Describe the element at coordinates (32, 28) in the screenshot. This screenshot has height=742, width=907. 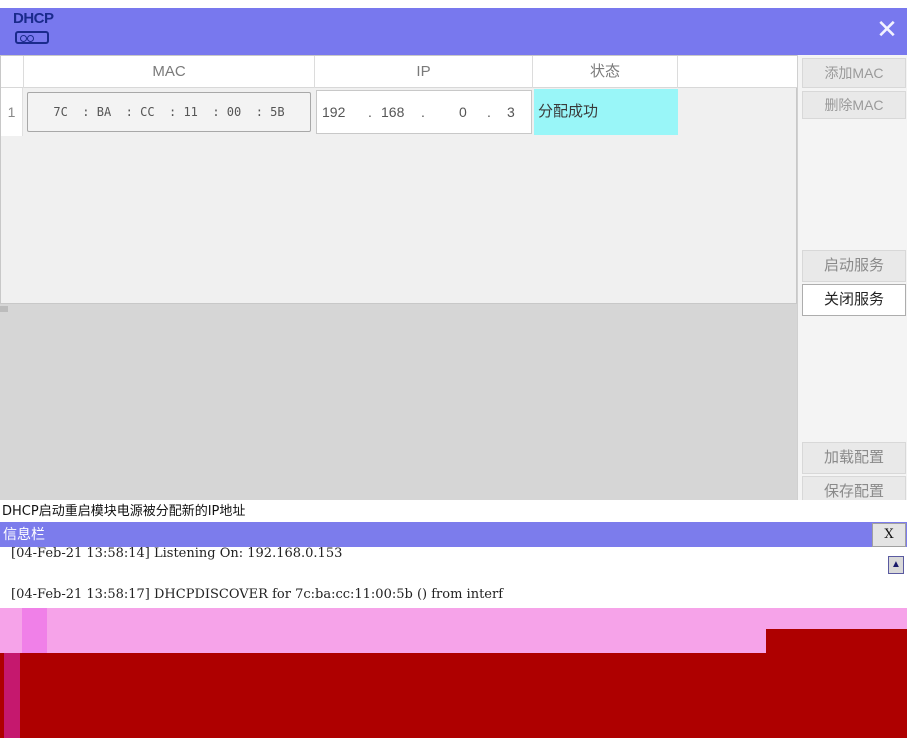
I see `dhcp-logo-icon: DHCP` at that location.